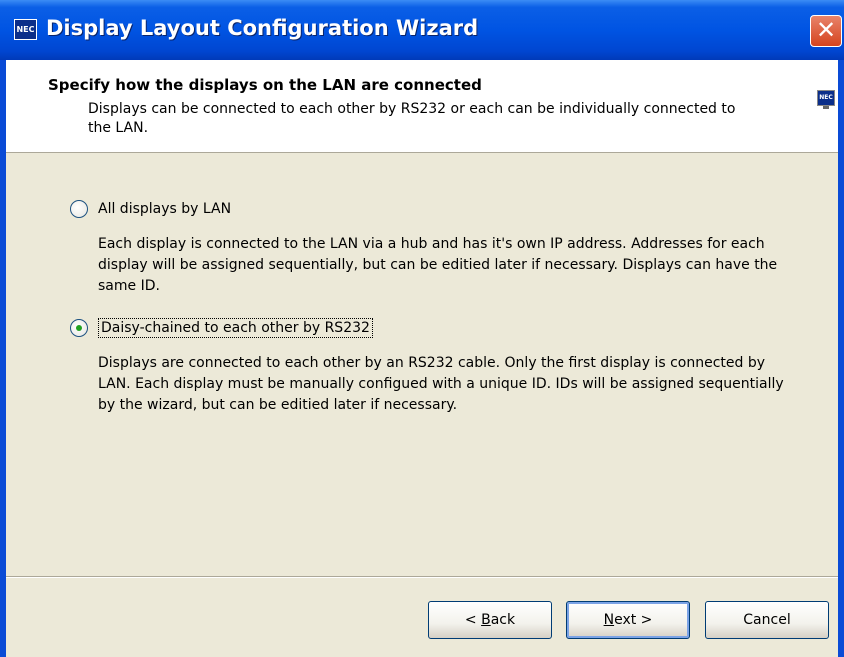 Image resolution: width=844 pixels, height=657 pixels. What do you see at coordinates (490, 620) in the screenshot?
I see `back-button: < Back` at bounding box center [490, 620].